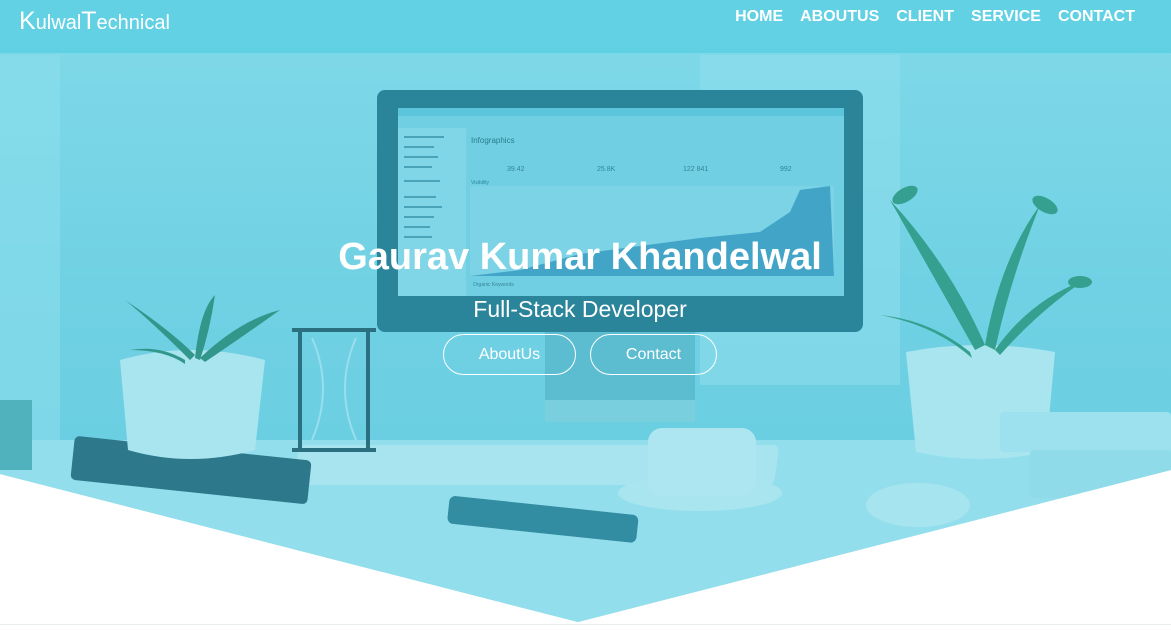  What do you see at coordinates (58, 23) in the screenshot?
I see `brand-word: ulwal` at bounding box center [58, 23].